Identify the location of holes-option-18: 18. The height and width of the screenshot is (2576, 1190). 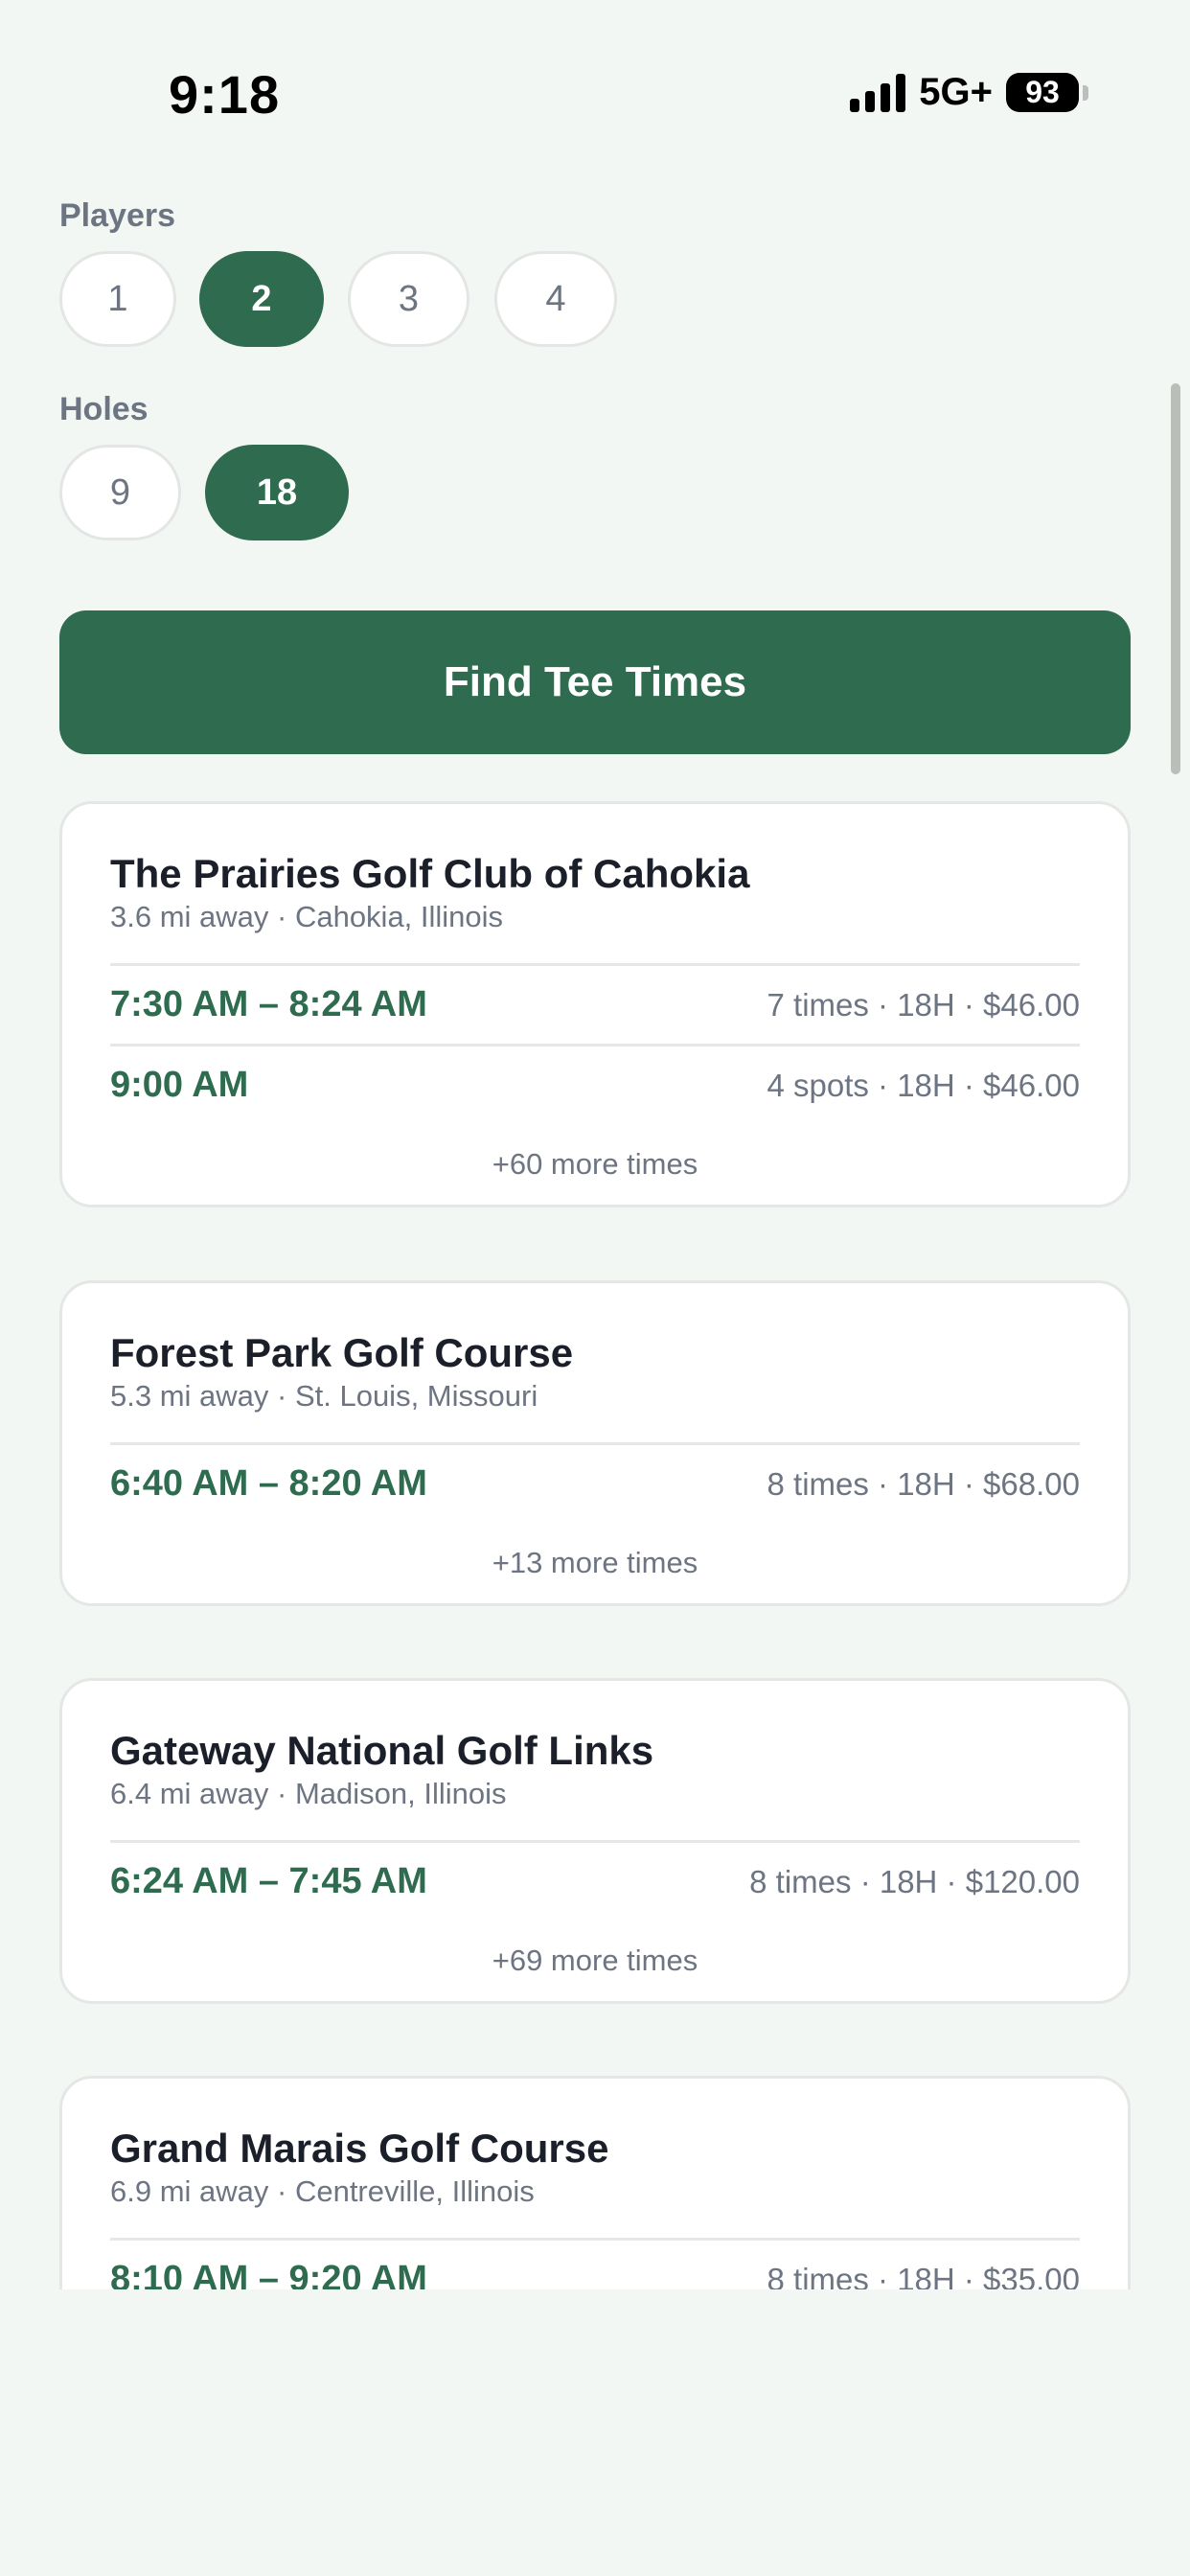
(277, 492).